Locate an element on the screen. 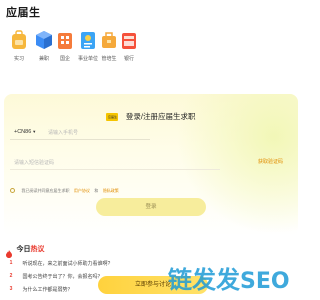 The image size is (320, 300). chevron-down-icon: ▼ is located at coordinates (34, 131).